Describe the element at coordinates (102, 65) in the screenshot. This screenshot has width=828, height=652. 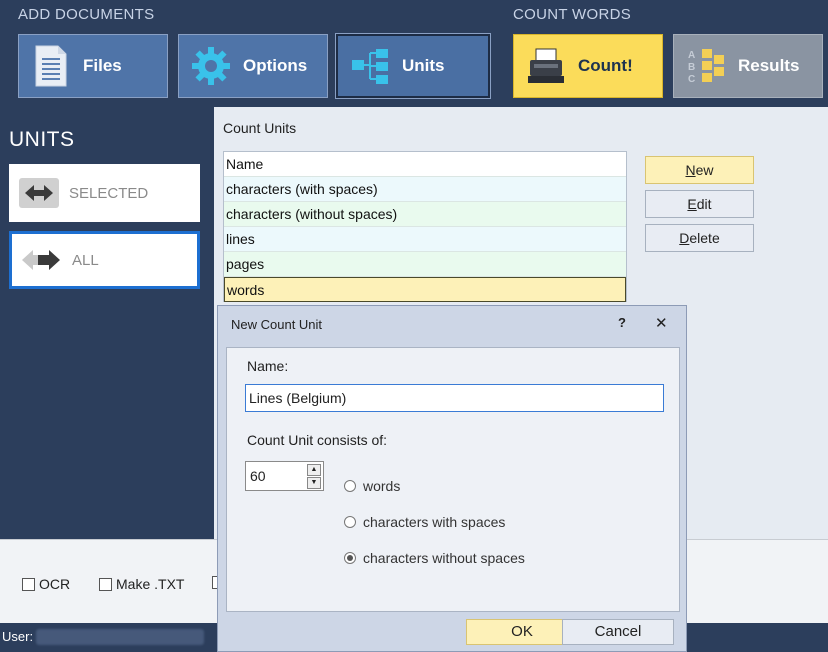
I see `files-button-label: Files` at that location.